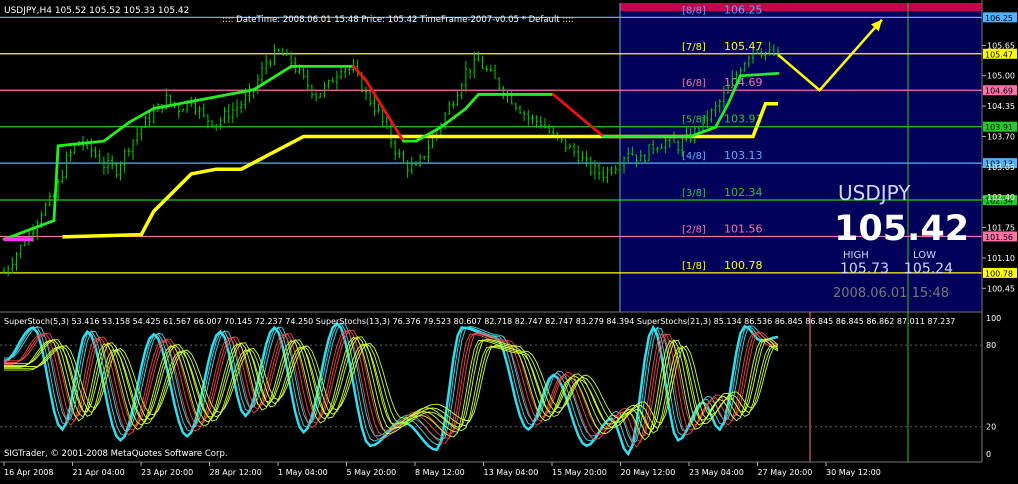  I want to click on symbol-header: USDJPY,H4 105.52 105.52 105.33 105.42, so click(96, 11).